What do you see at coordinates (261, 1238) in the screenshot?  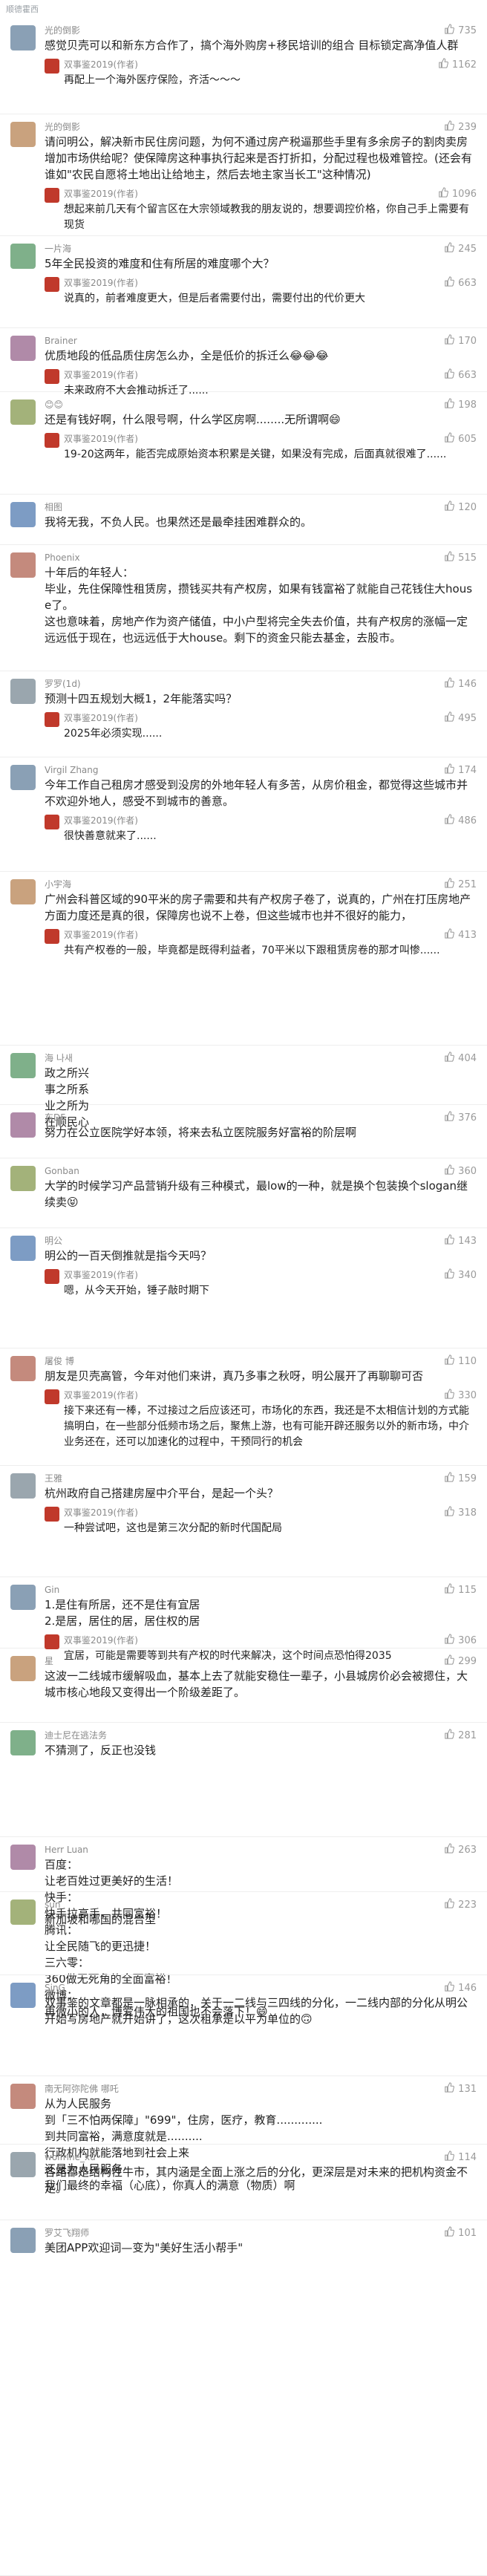 I see `comment-username: 明公` at bounding box center [261, 1238].